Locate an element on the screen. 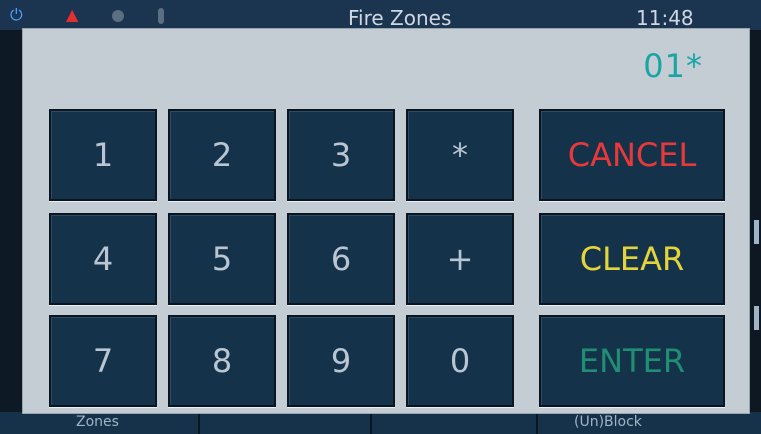 This screenshot has height=434, width=761. clear-label: CLEAR is located at coordinates (632, 259).